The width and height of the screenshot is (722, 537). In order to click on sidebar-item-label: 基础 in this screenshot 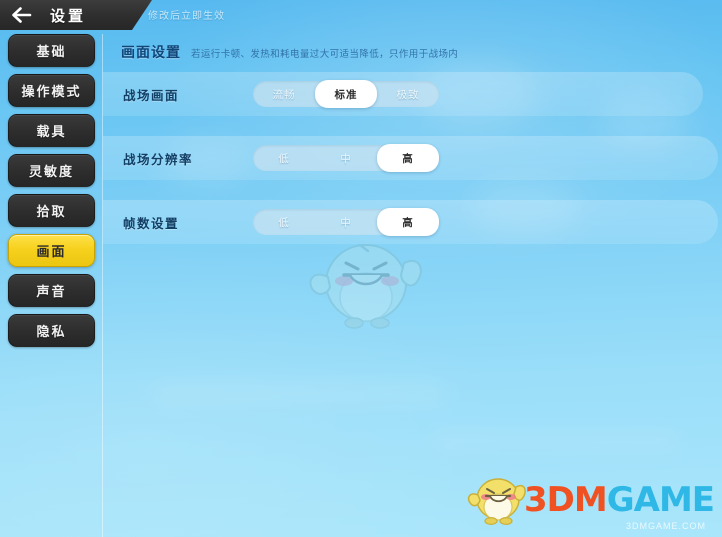, I will do `click(51, 51)`.